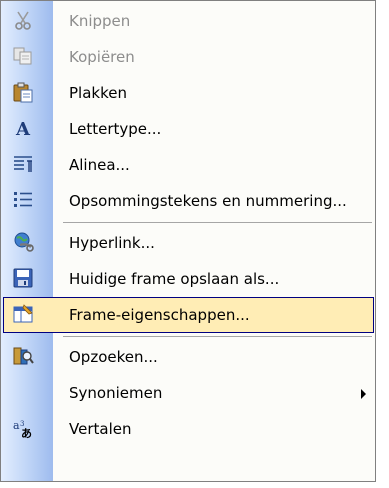 Image resolution: width=389 pixels, height=488 pixels. I want to click on translate-icon: a 3 あ, so click(22, 429).